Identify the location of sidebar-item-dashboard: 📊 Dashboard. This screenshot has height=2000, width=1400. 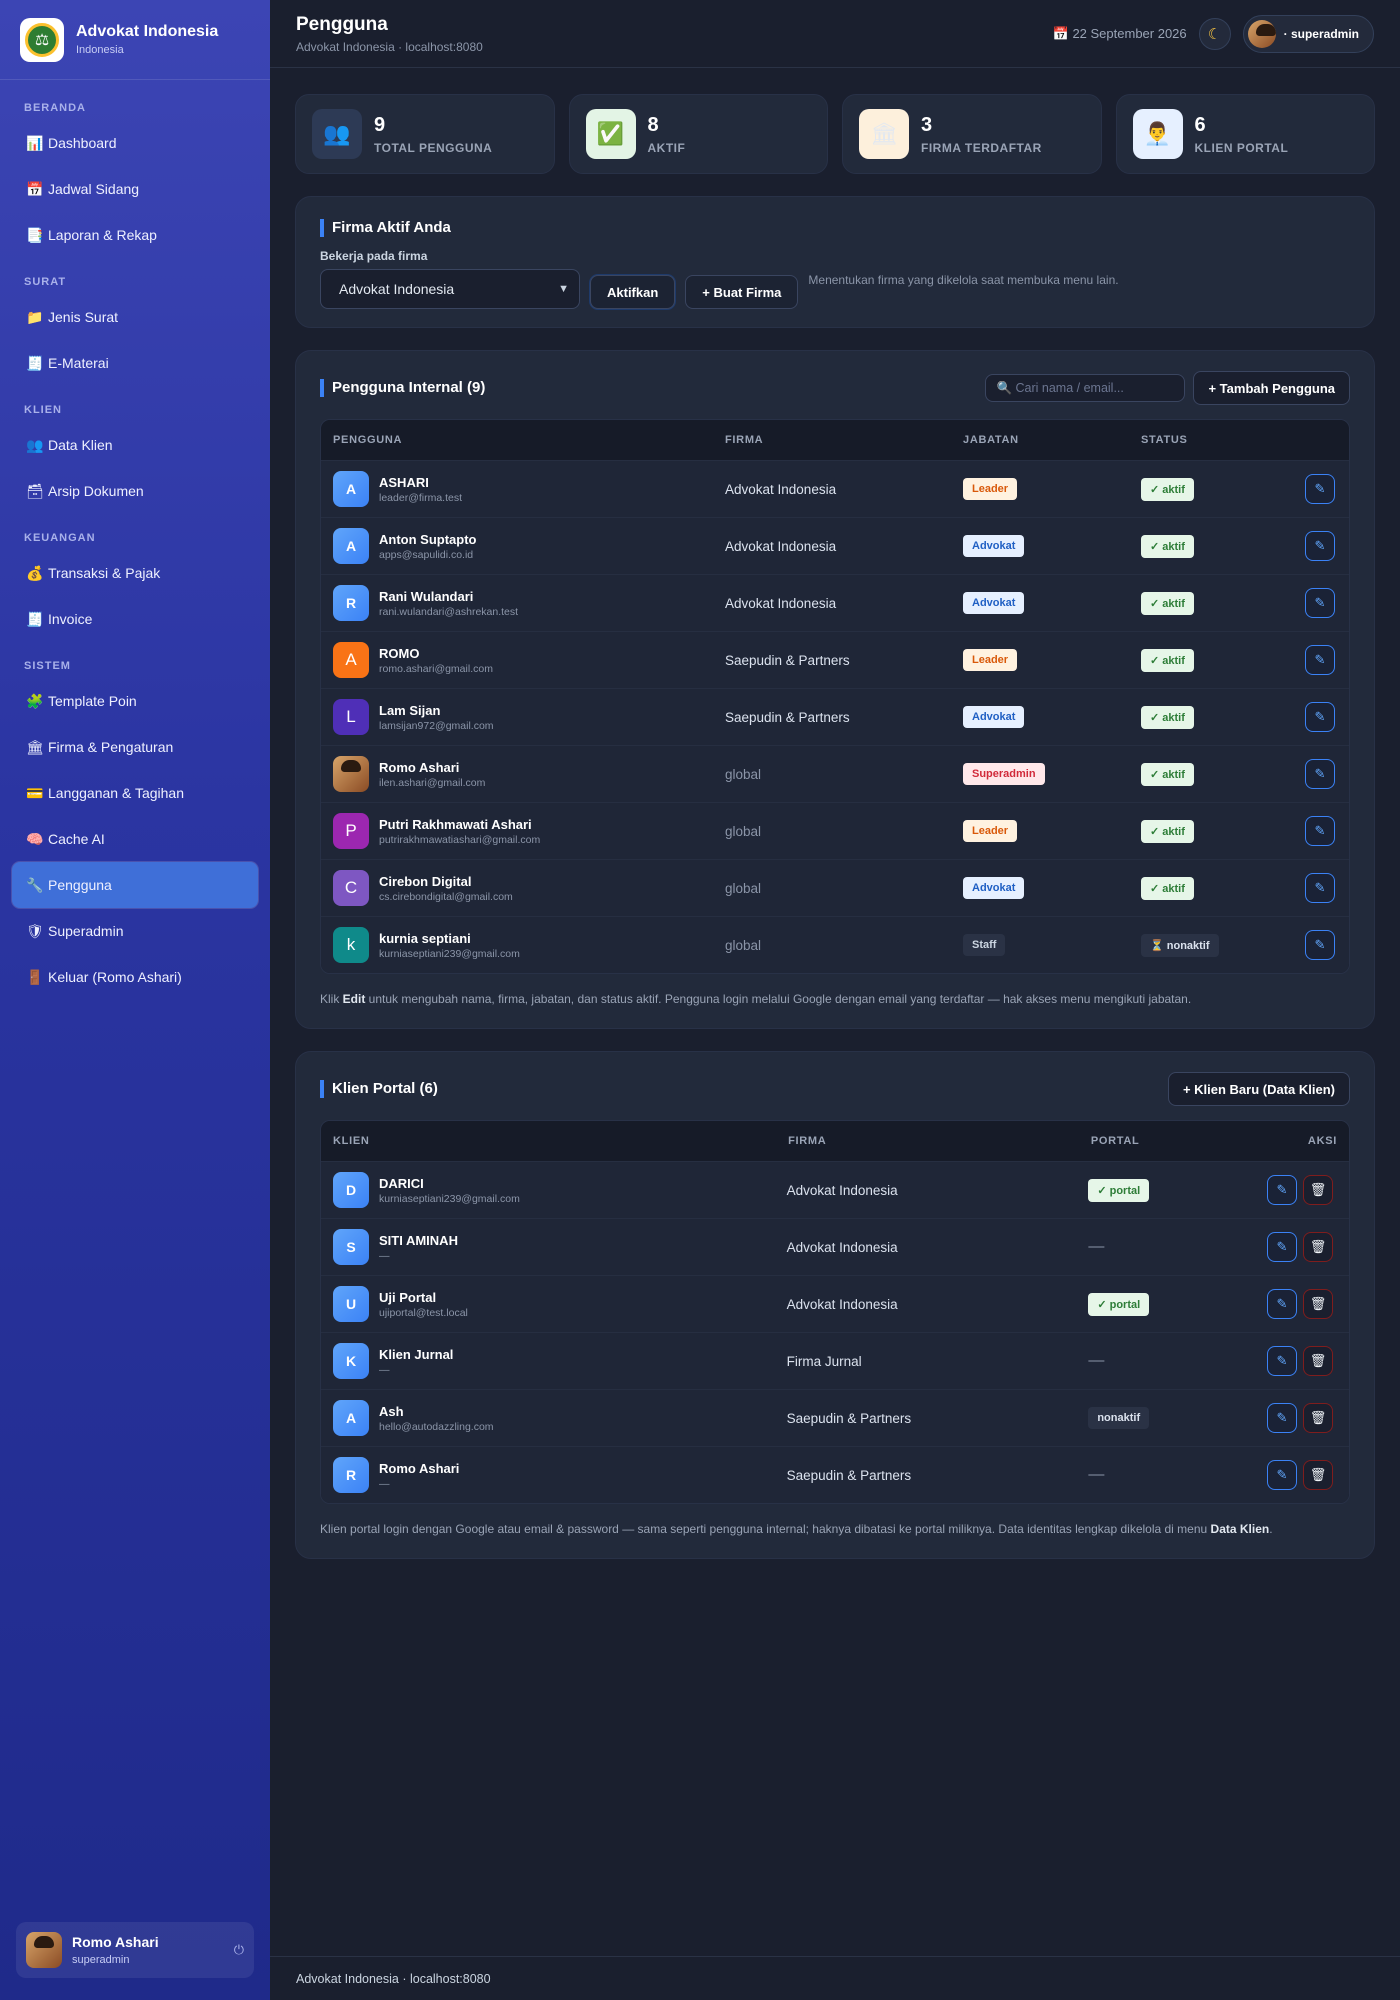
(135, 143).